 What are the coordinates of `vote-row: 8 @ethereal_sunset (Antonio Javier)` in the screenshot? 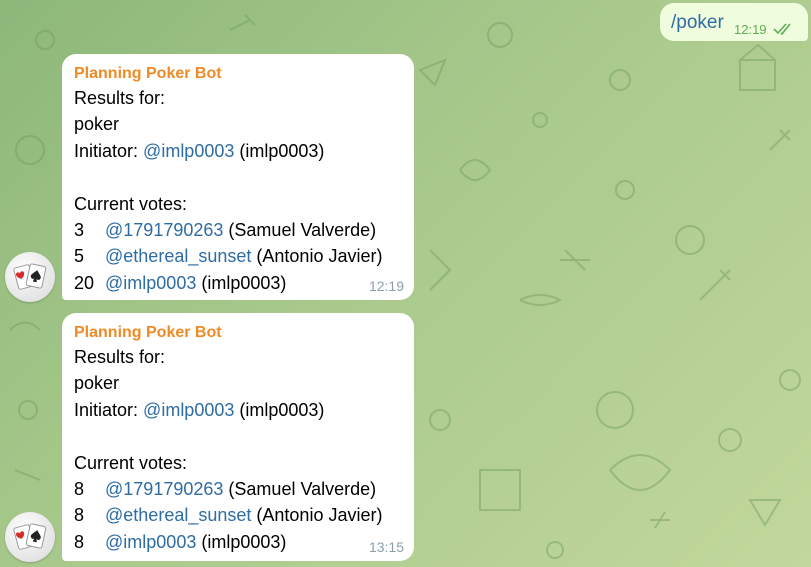 It's located at (238, 515).